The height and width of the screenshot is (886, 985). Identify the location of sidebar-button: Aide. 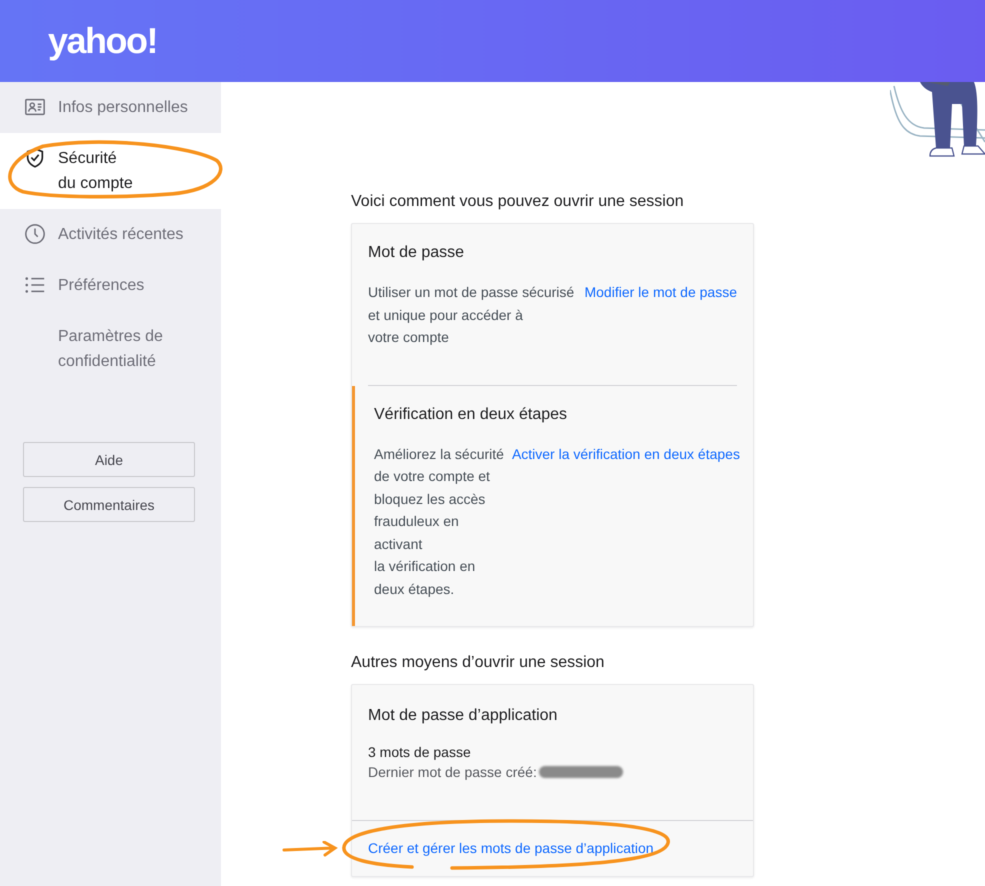
(109, 459).